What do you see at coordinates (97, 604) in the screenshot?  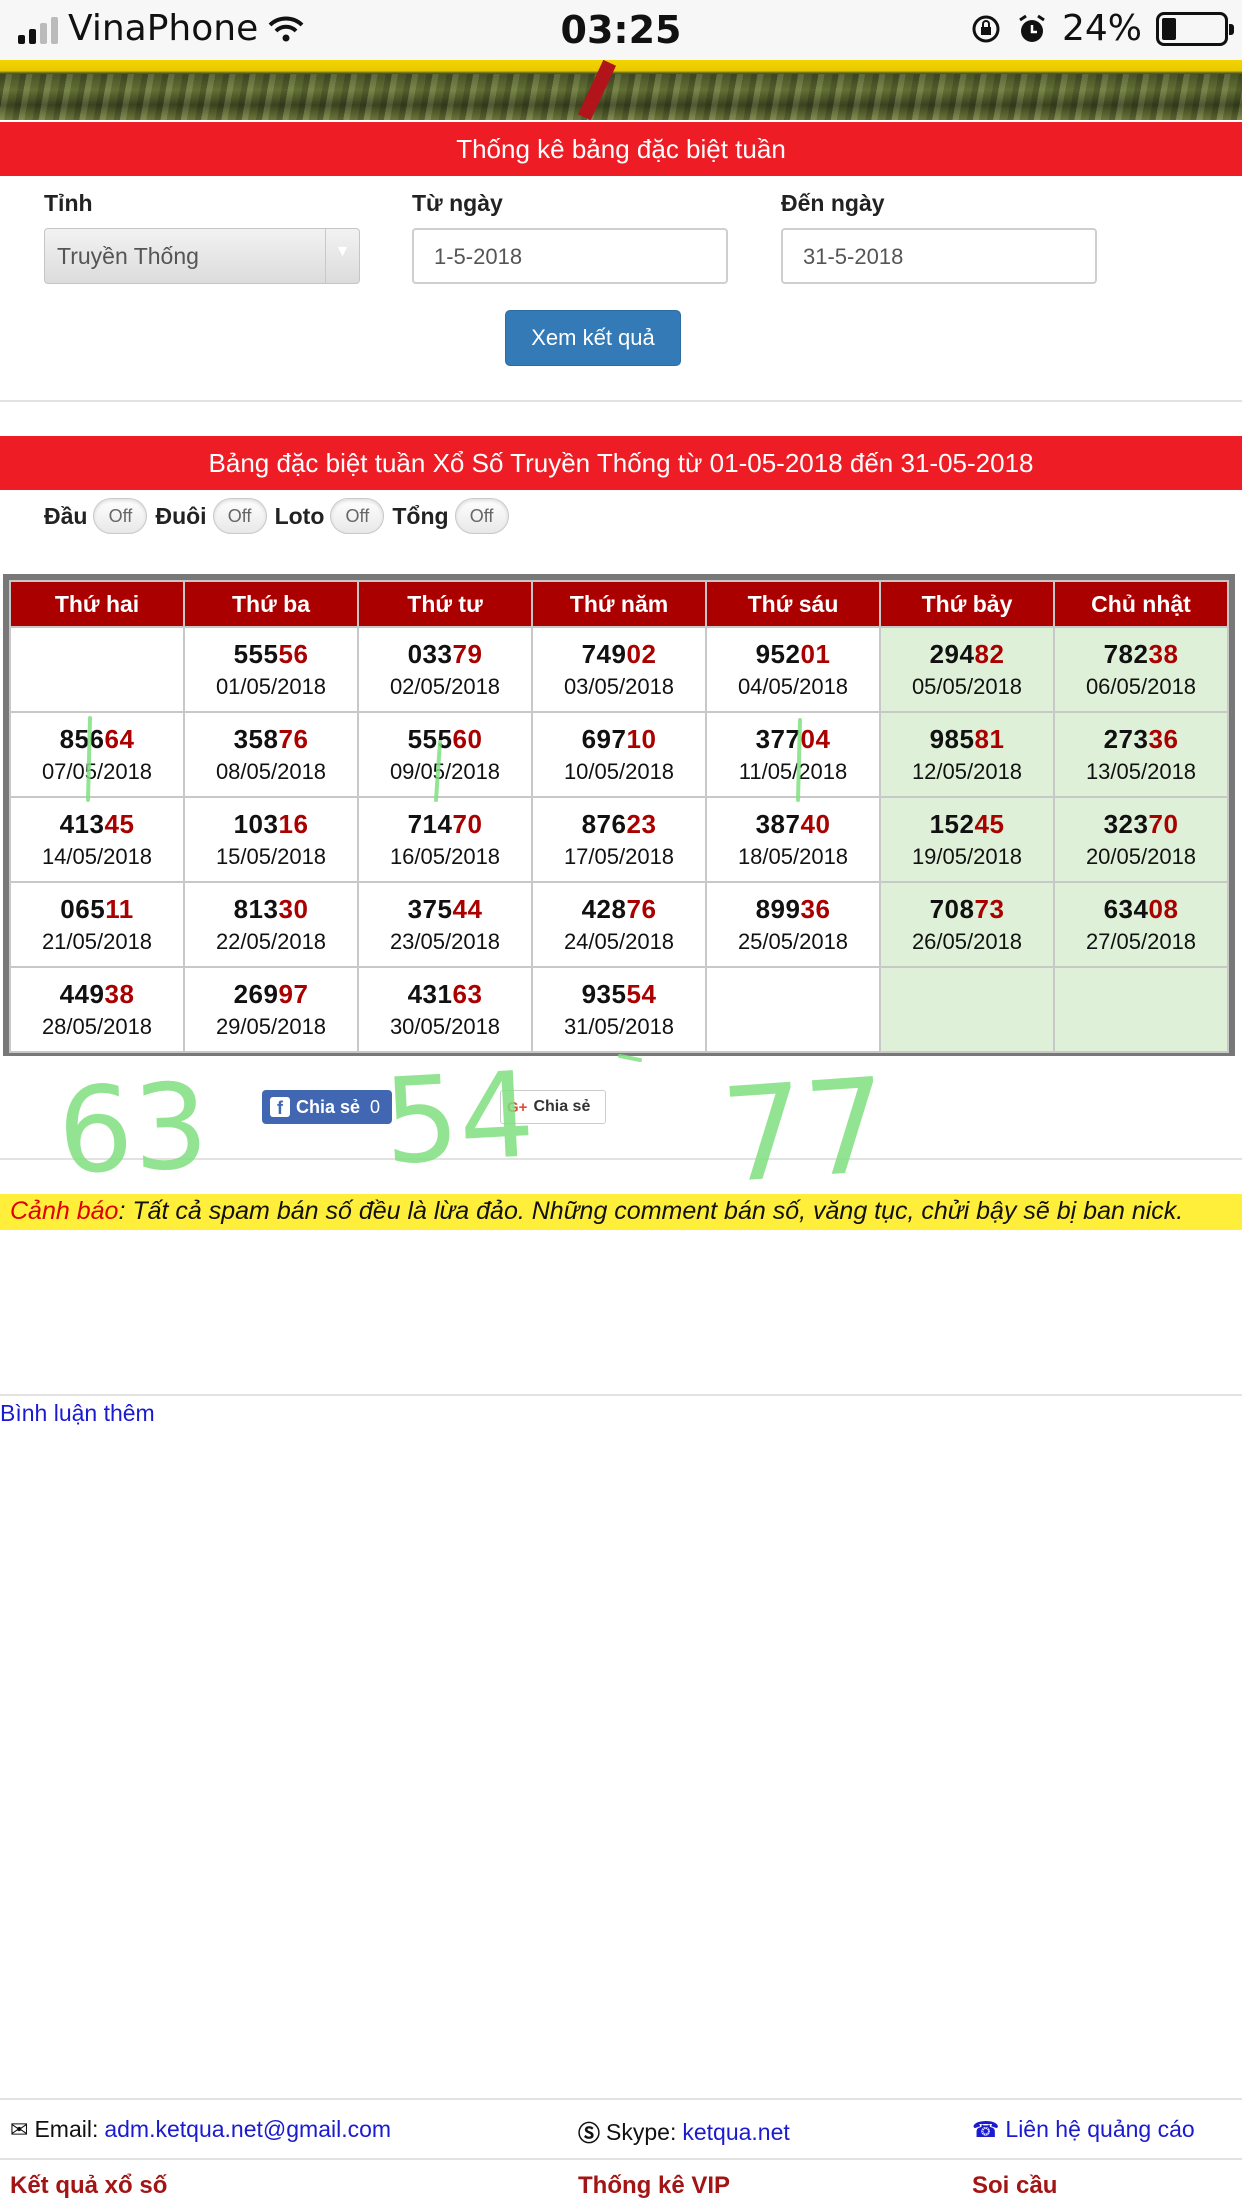 I see `column-header: Thứ hai` at bounding box center [97, 604].